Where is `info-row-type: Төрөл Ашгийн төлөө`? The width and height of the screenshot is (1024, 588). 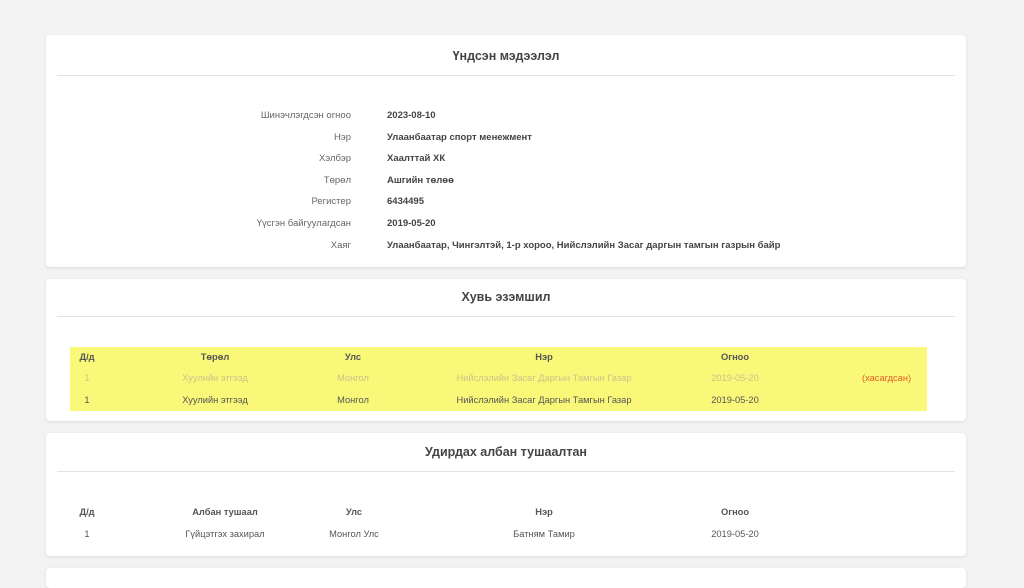
info-row-type: Төрөл Ашгийн төлөө is located at coordinates (506, 181).